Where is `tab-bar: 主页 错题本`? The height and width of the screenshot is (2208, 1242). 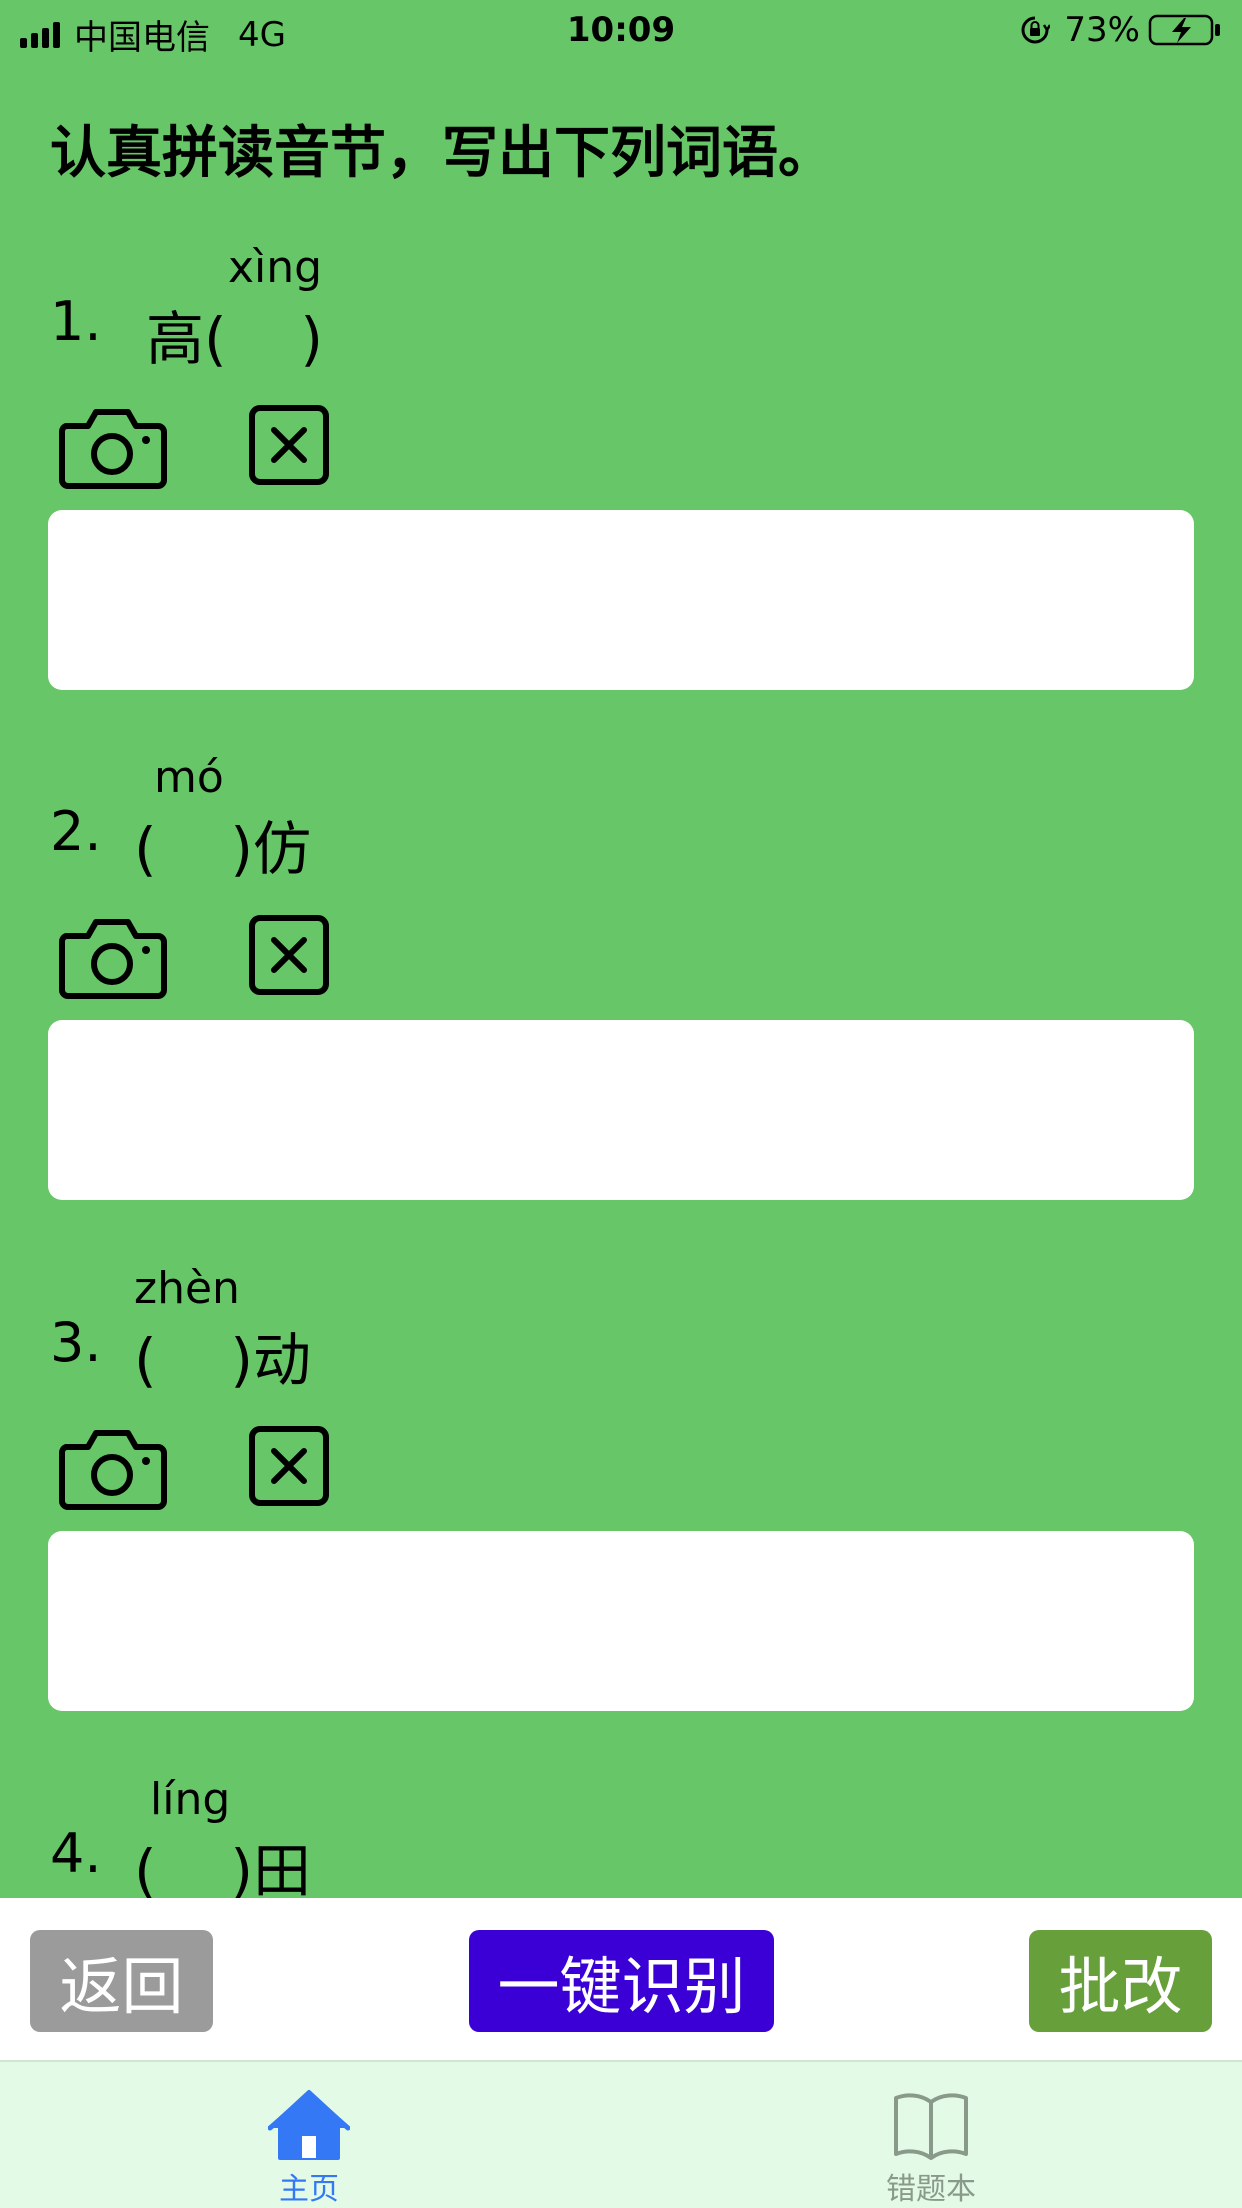 tab-bar: 主页 错题本 is located at coordinates (621, 2134).